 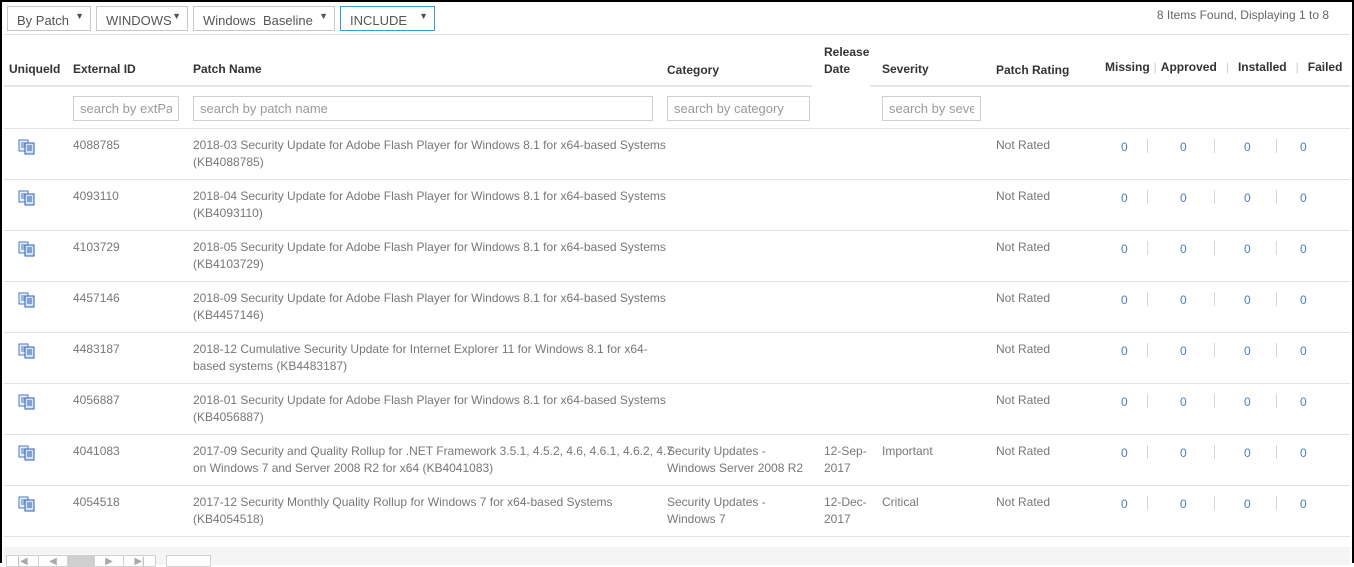 I want to click on column-header-patch-name: Patch Name, so click(x=227, y=69).